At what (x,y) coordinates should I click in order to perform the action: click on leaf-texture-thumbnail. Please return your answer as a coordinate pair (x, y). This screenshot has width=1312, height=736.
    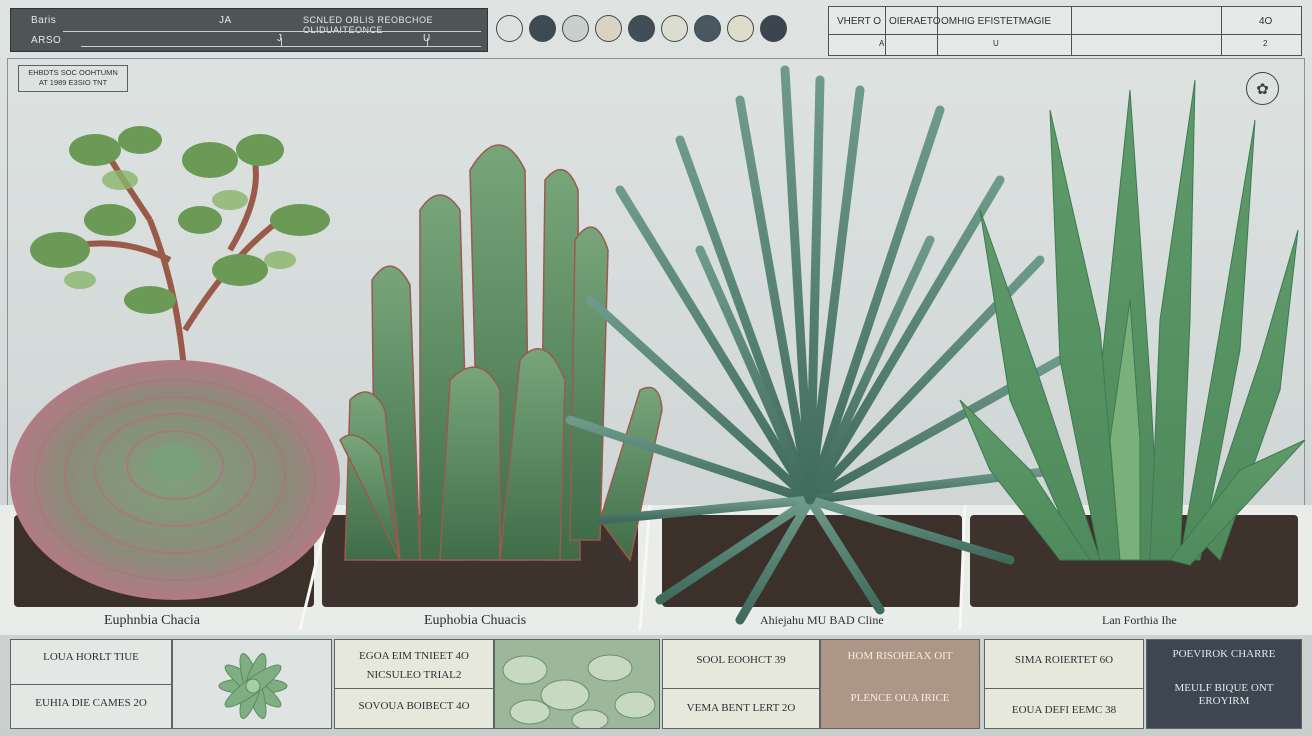
    Looking at the image, I should click on (577, 685).